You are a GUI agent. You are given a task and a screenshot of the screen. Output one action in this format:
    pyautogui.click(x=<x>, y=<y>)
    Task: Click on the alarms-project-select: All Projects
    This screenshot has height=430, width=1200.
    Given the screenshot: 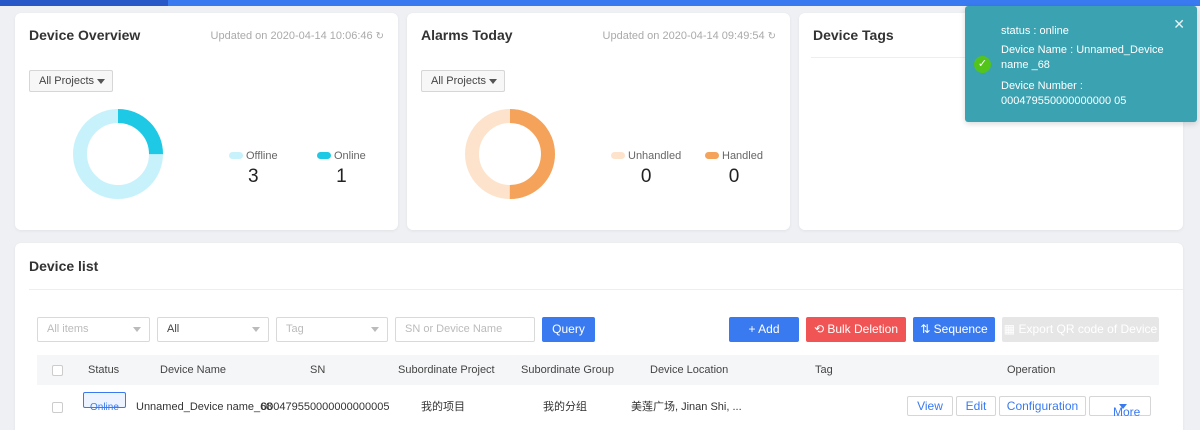 What is the action you would take?
    pyautogui.click(x=463, y=81)
    